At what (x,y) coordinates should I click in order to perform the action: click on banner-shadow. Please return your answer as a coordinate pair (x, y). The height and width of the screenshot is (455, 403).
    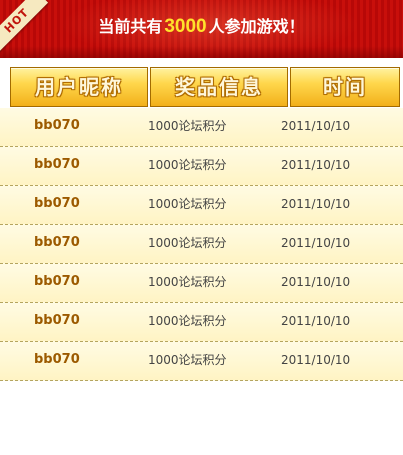
    Looking at the image, I should click on (201, 52).